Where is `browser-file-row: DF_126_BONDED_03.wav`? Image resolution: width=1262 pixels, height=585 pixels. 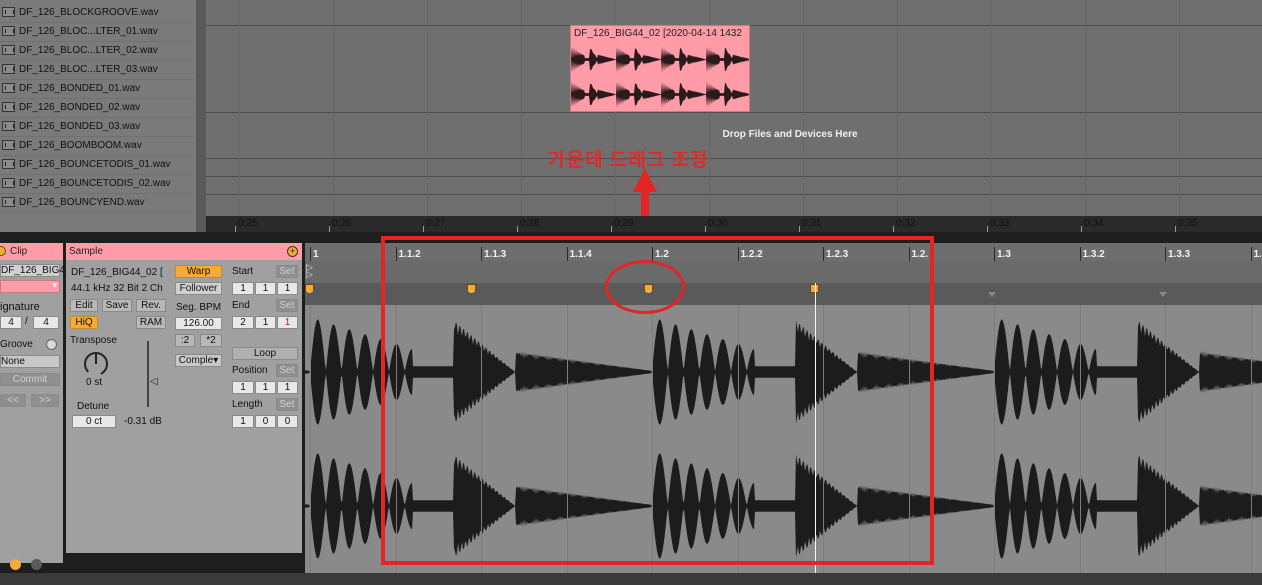 browser-file-row: DF_126_BONDED_03.wav is located at coordinates (97, 127).